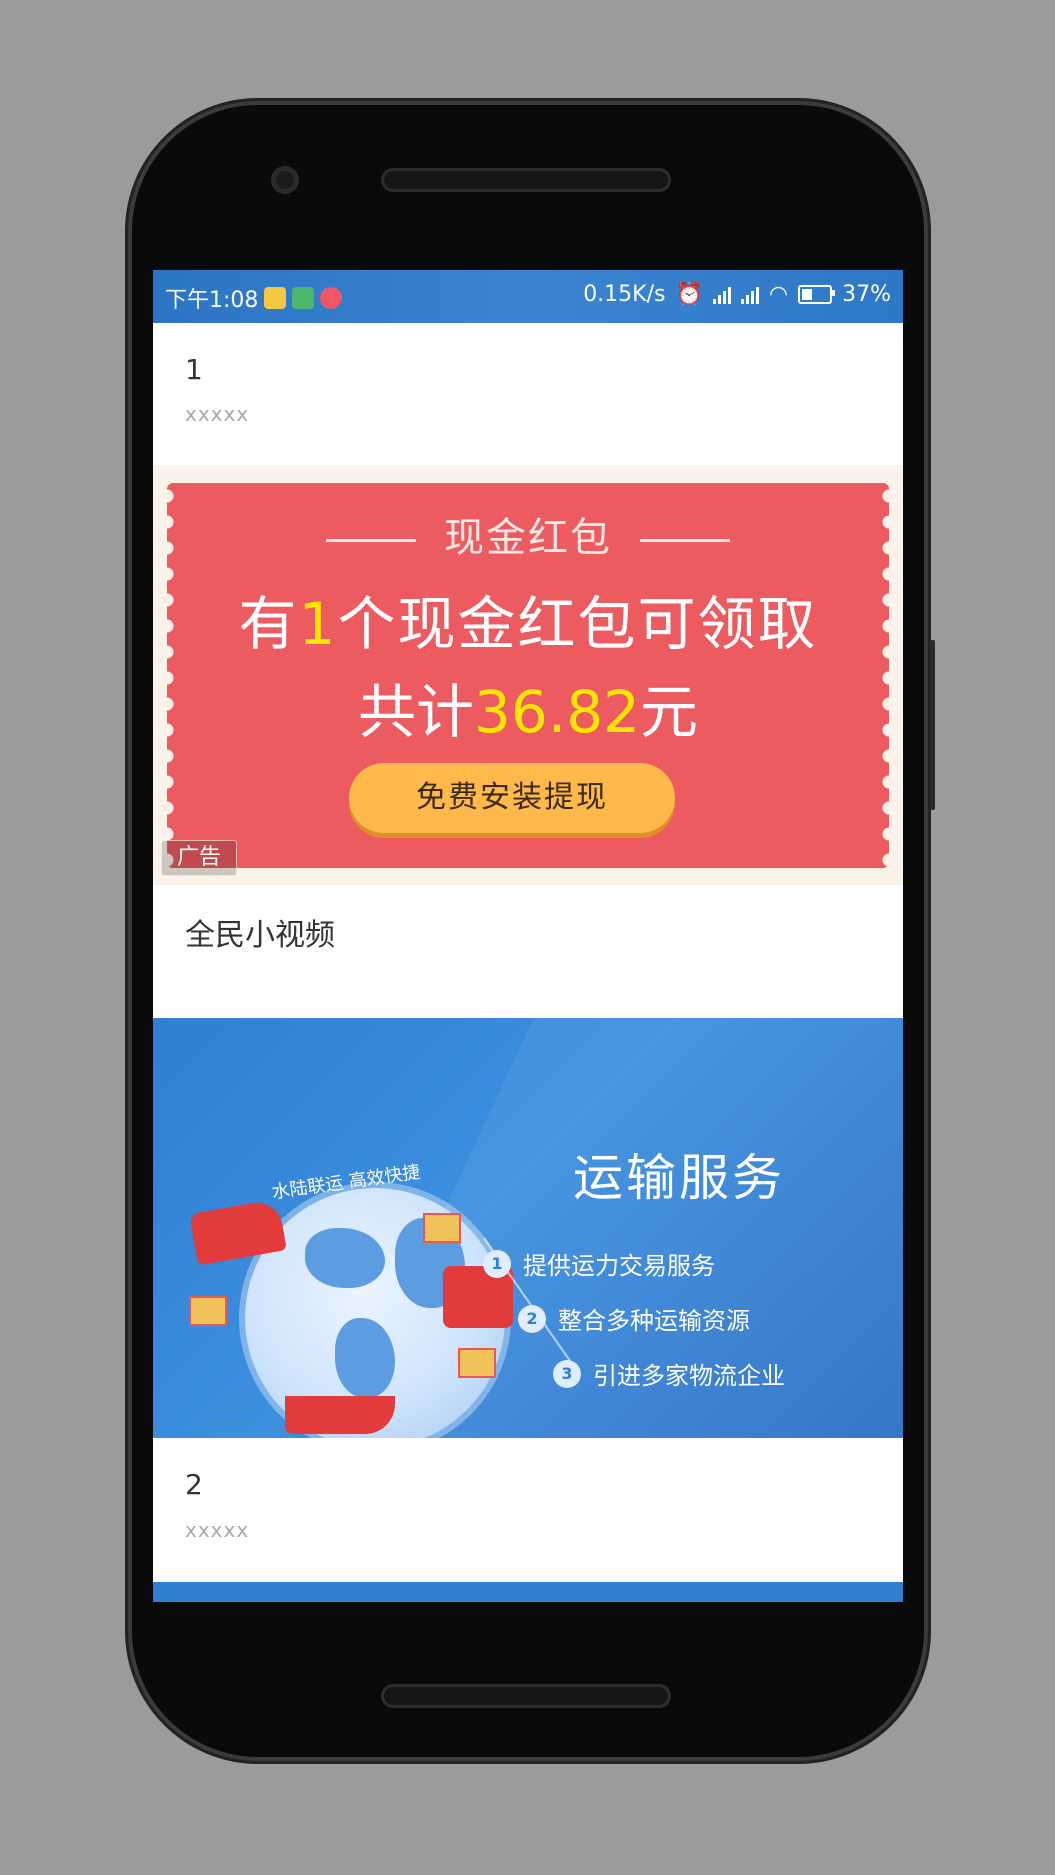 This screenshot has height=1875, width=1055. Describe the element at coordinates (512, 798) in the screenshot. I see `install-withdraw-button: 免费安装提现` at that location.